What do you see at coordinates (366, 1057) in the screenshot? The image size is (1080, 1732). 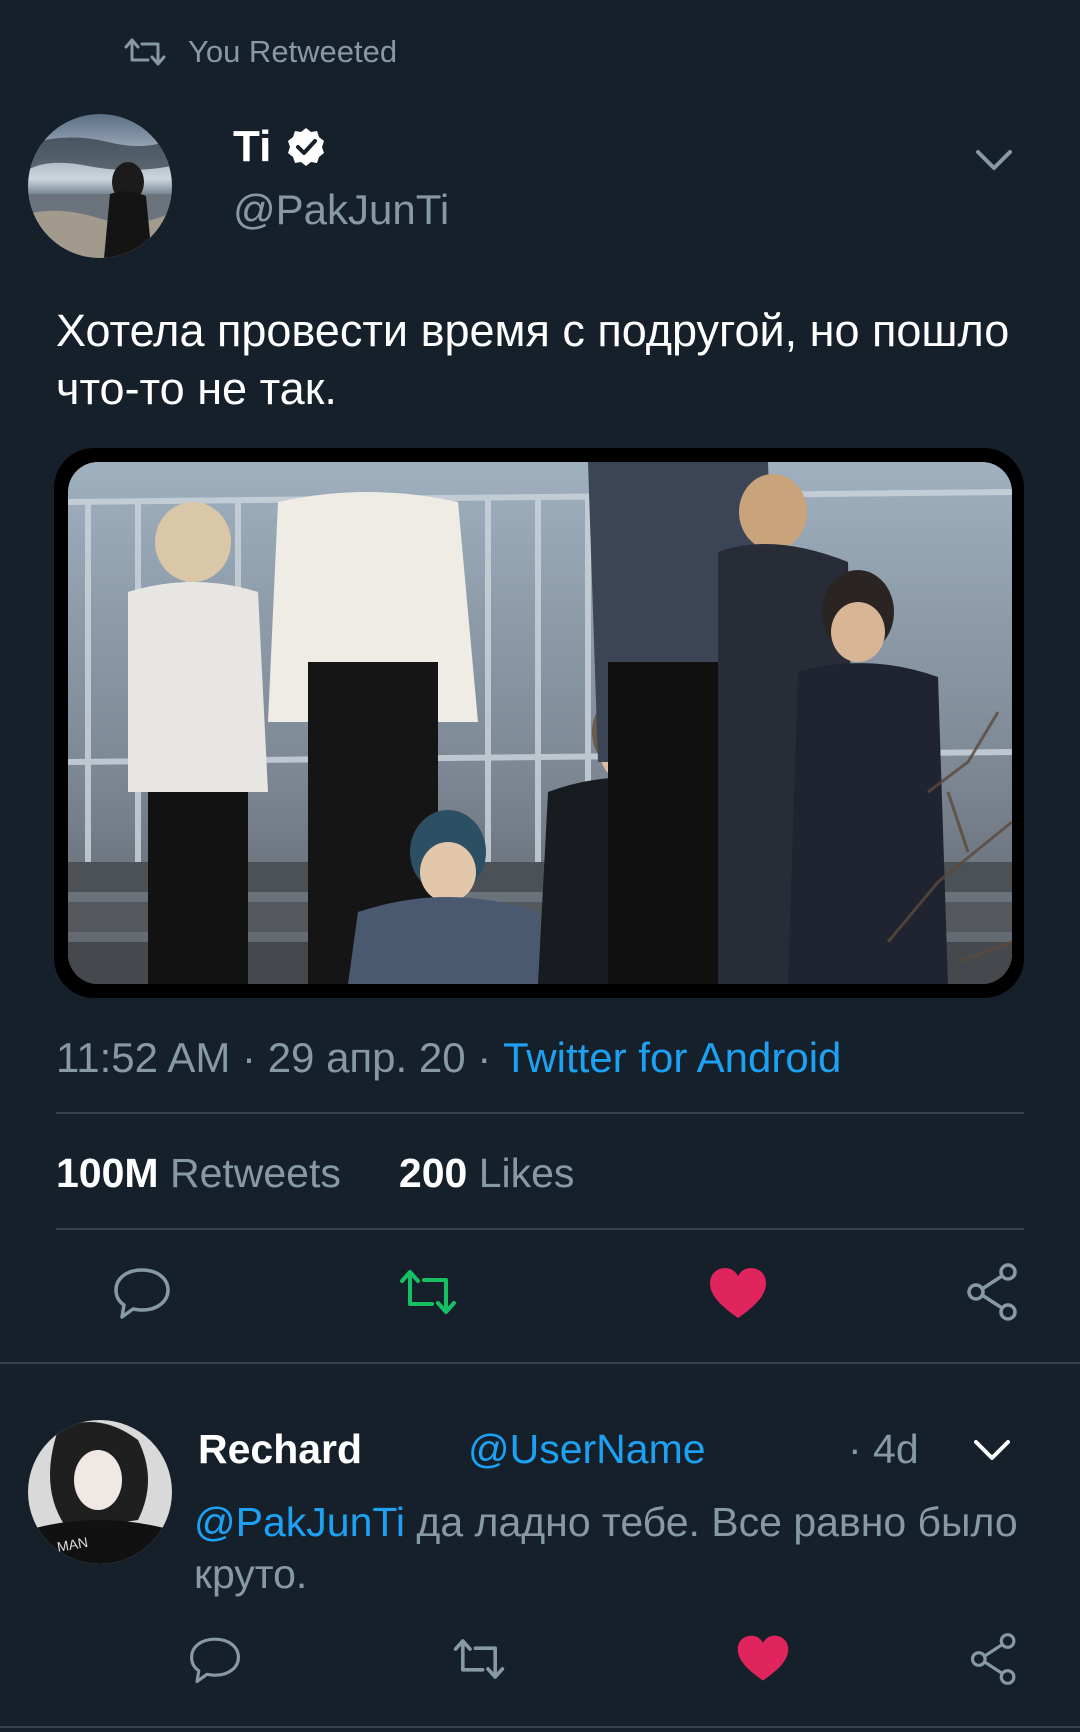 I see `tweet-date: 29 апр. 20` at bounding box center [366, 1057].